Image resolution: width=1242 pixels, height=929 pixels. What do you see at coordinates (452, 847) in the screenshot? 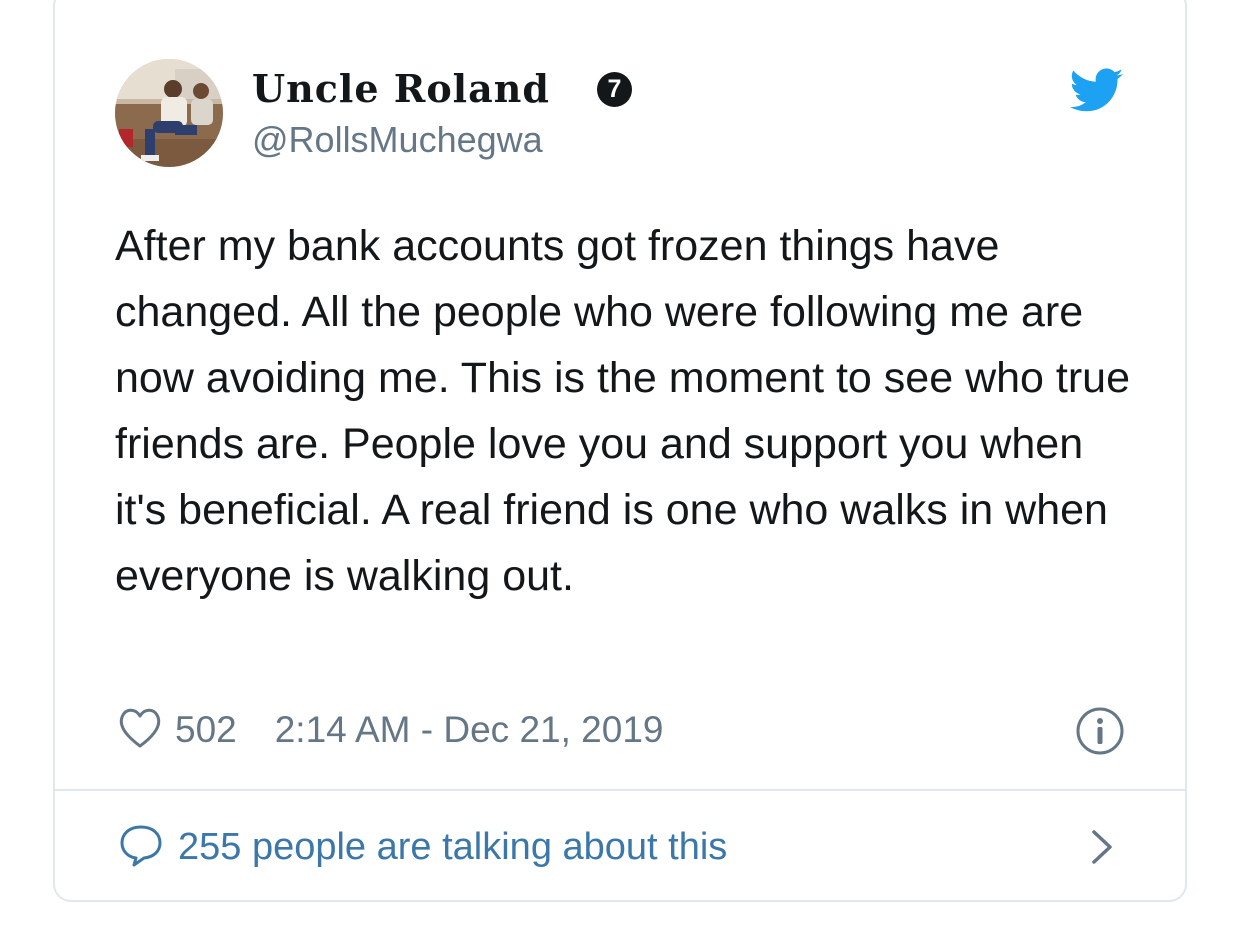
I see `conversation-label: 255 people are talking about this` at bounding box center [452, 847].